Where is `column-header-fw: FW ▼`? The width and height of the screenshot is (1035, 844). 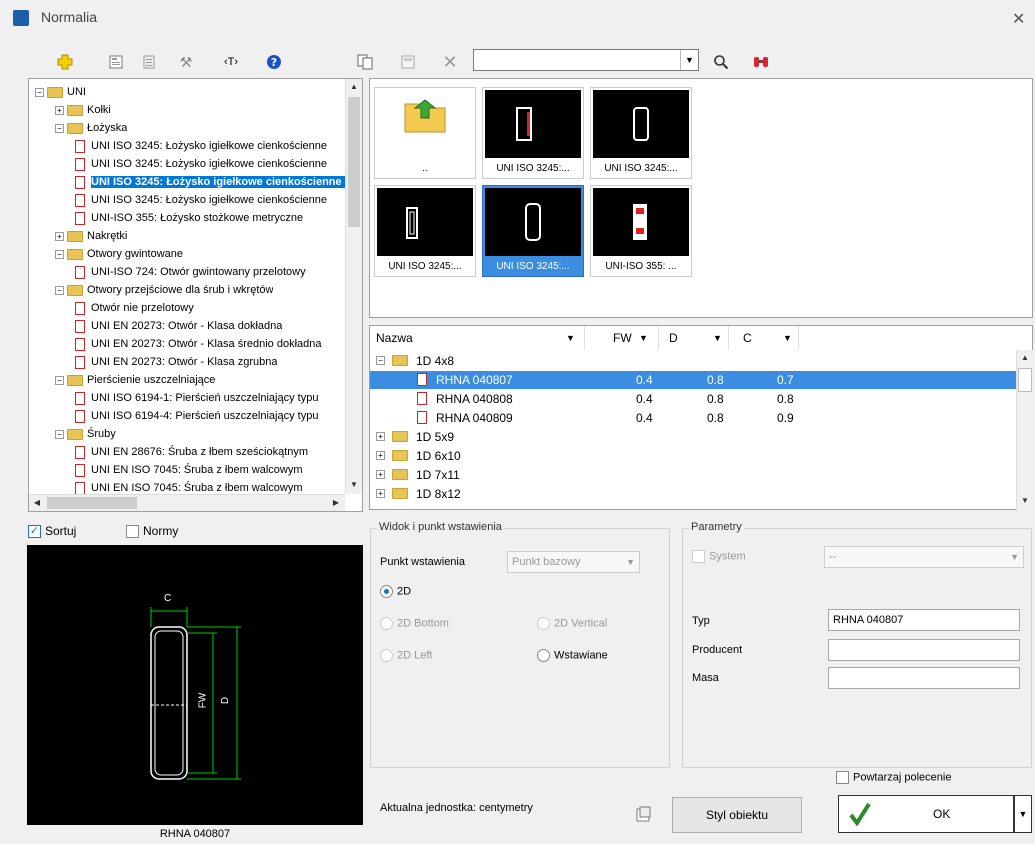
column-header-fw: FW ▼ is located at coordinates (622, 338).